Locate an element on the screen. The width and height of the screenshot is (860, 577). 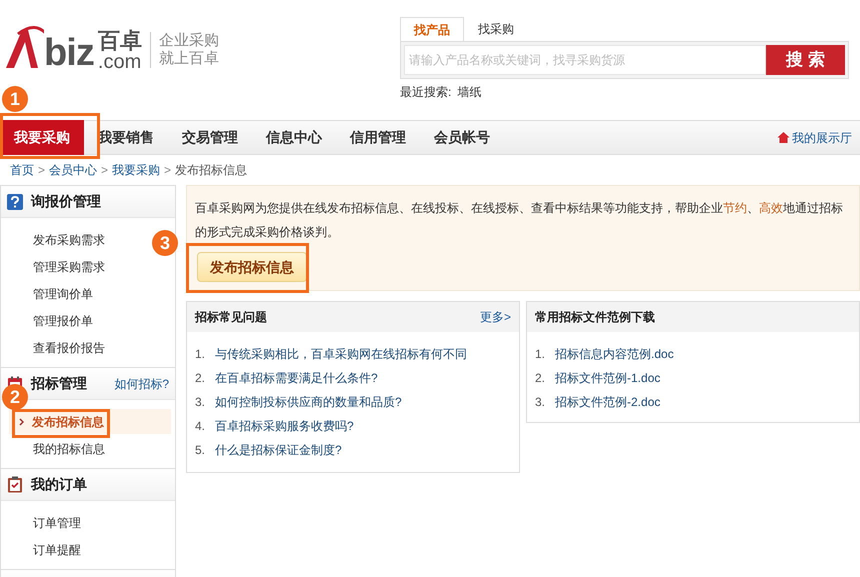
recent-search-link: 墙纸 is located at coordinates (469, 92).